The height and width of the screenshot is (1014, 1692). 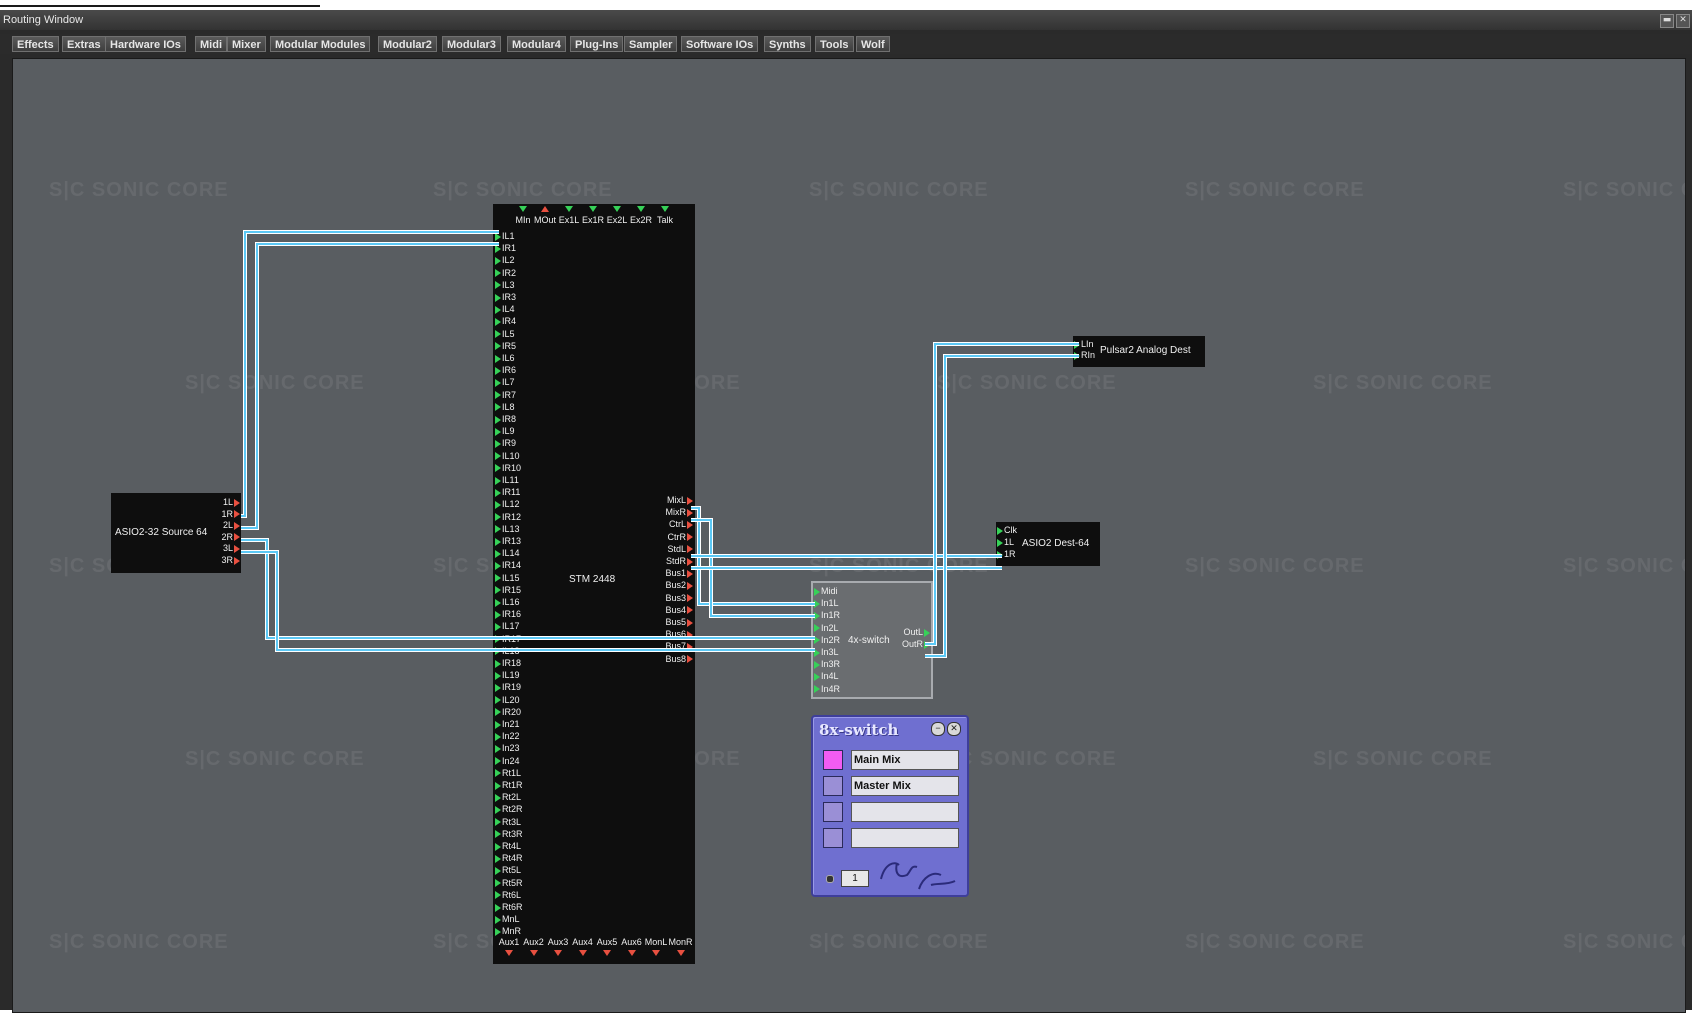 What do you see at coordinates (632, 948) in the screenshot?
I see `port: Aux6` at bounding box center [632, 948].